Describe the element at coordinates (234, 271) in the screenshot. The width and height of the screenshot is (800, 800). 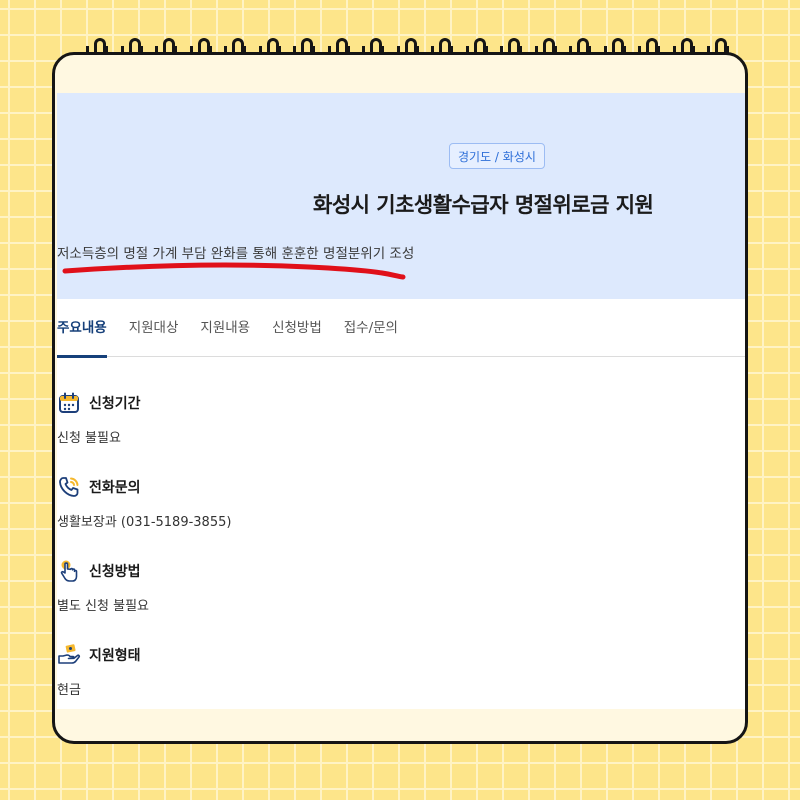
I see `red-underline-annotation` at that location.